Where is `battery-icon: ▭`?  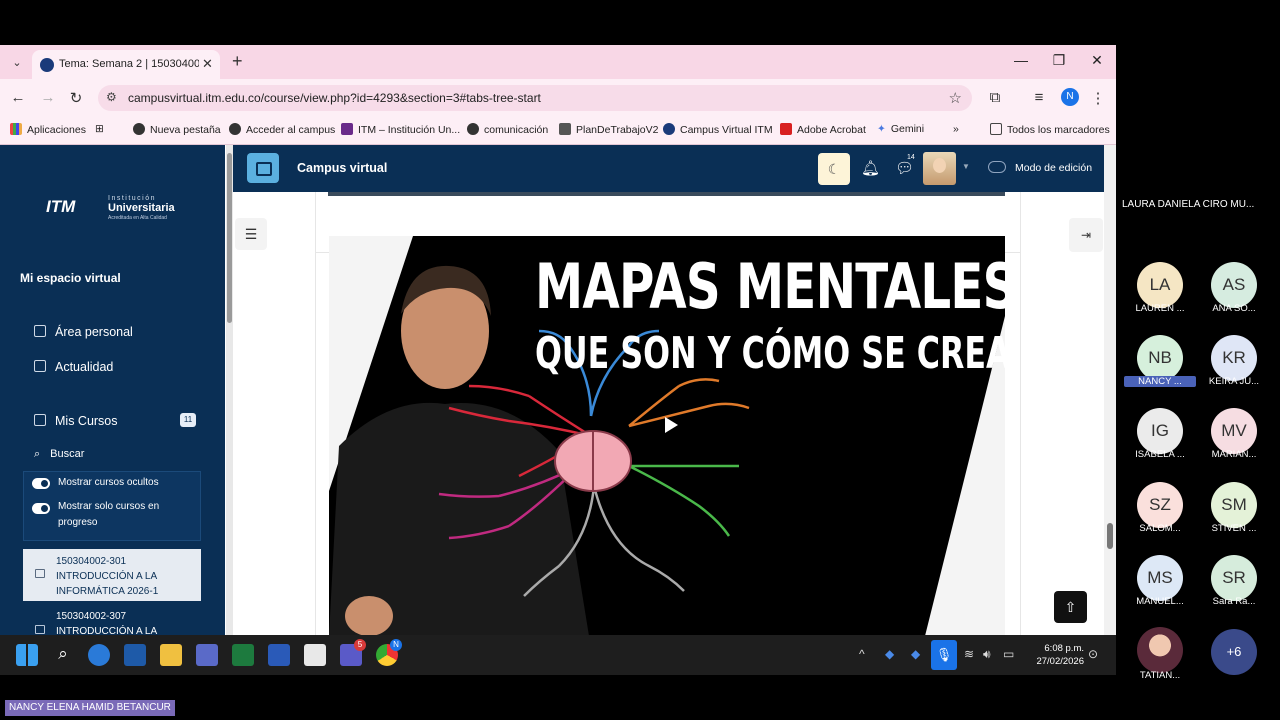 battery-icon: ▭ is located at coordinates (1008, 654).